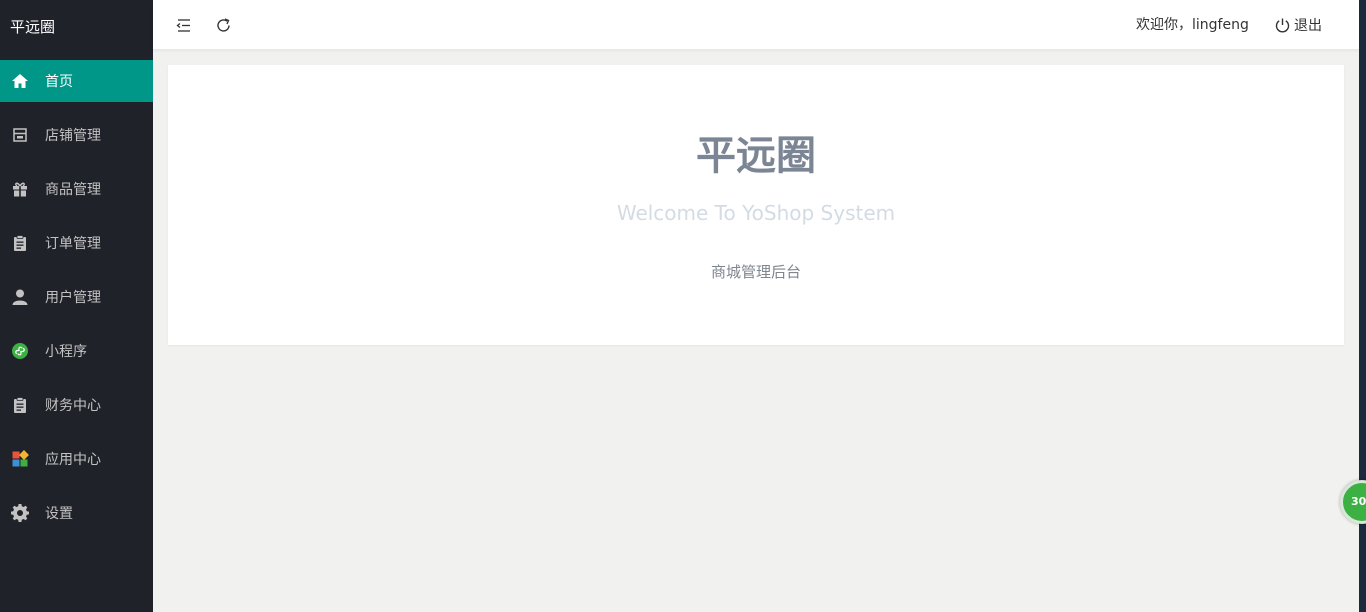 This screenshot has width=1366, height=612. What do you see at coordinates (20, 81) in the screenshot?
I see `home-icon` at bounding box center [20, 81].